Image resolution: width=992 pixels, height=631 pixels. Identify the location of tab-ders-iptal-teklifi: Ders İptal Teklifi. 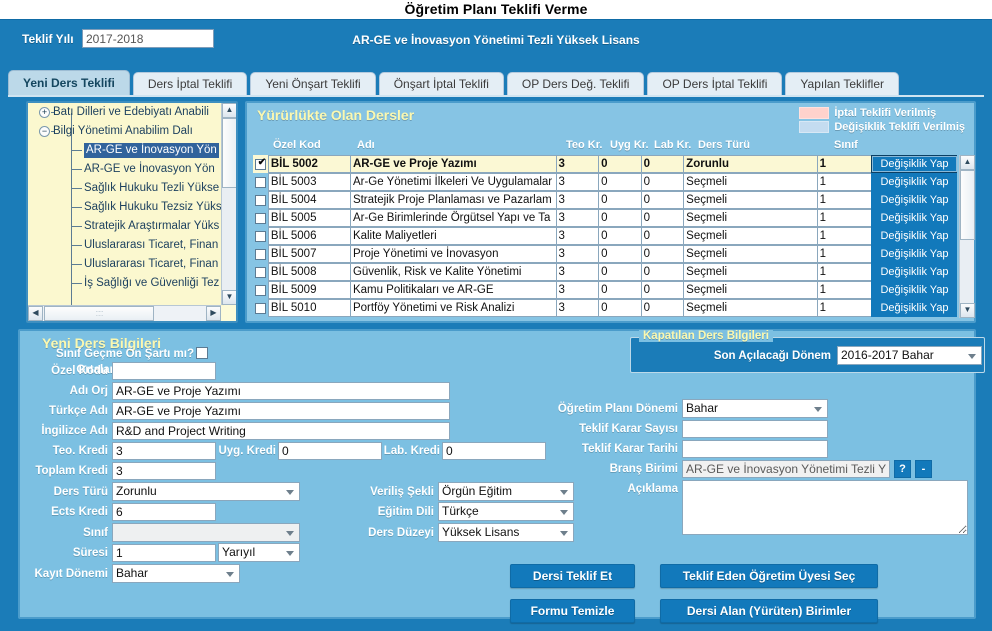
(190, 83).